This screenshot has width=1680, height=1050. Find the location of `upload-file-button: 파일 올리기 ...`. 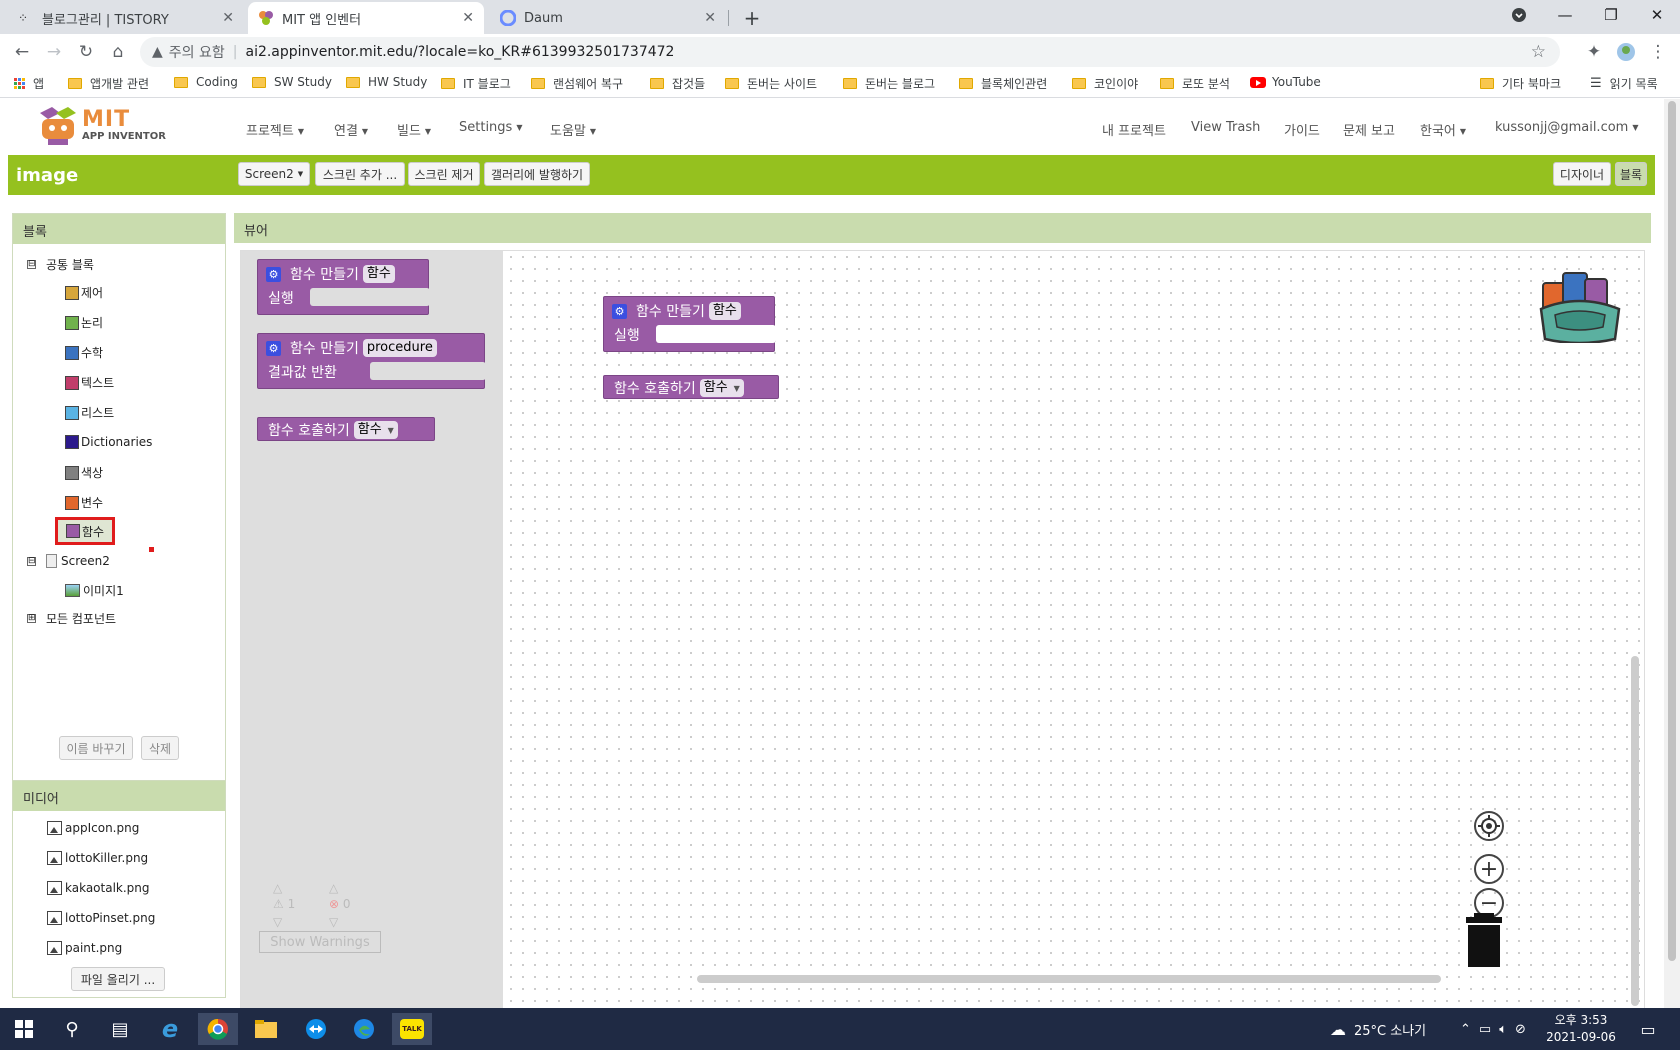

upload-file-button: 파일 올리기 ... is located at coordinates (118, 979).